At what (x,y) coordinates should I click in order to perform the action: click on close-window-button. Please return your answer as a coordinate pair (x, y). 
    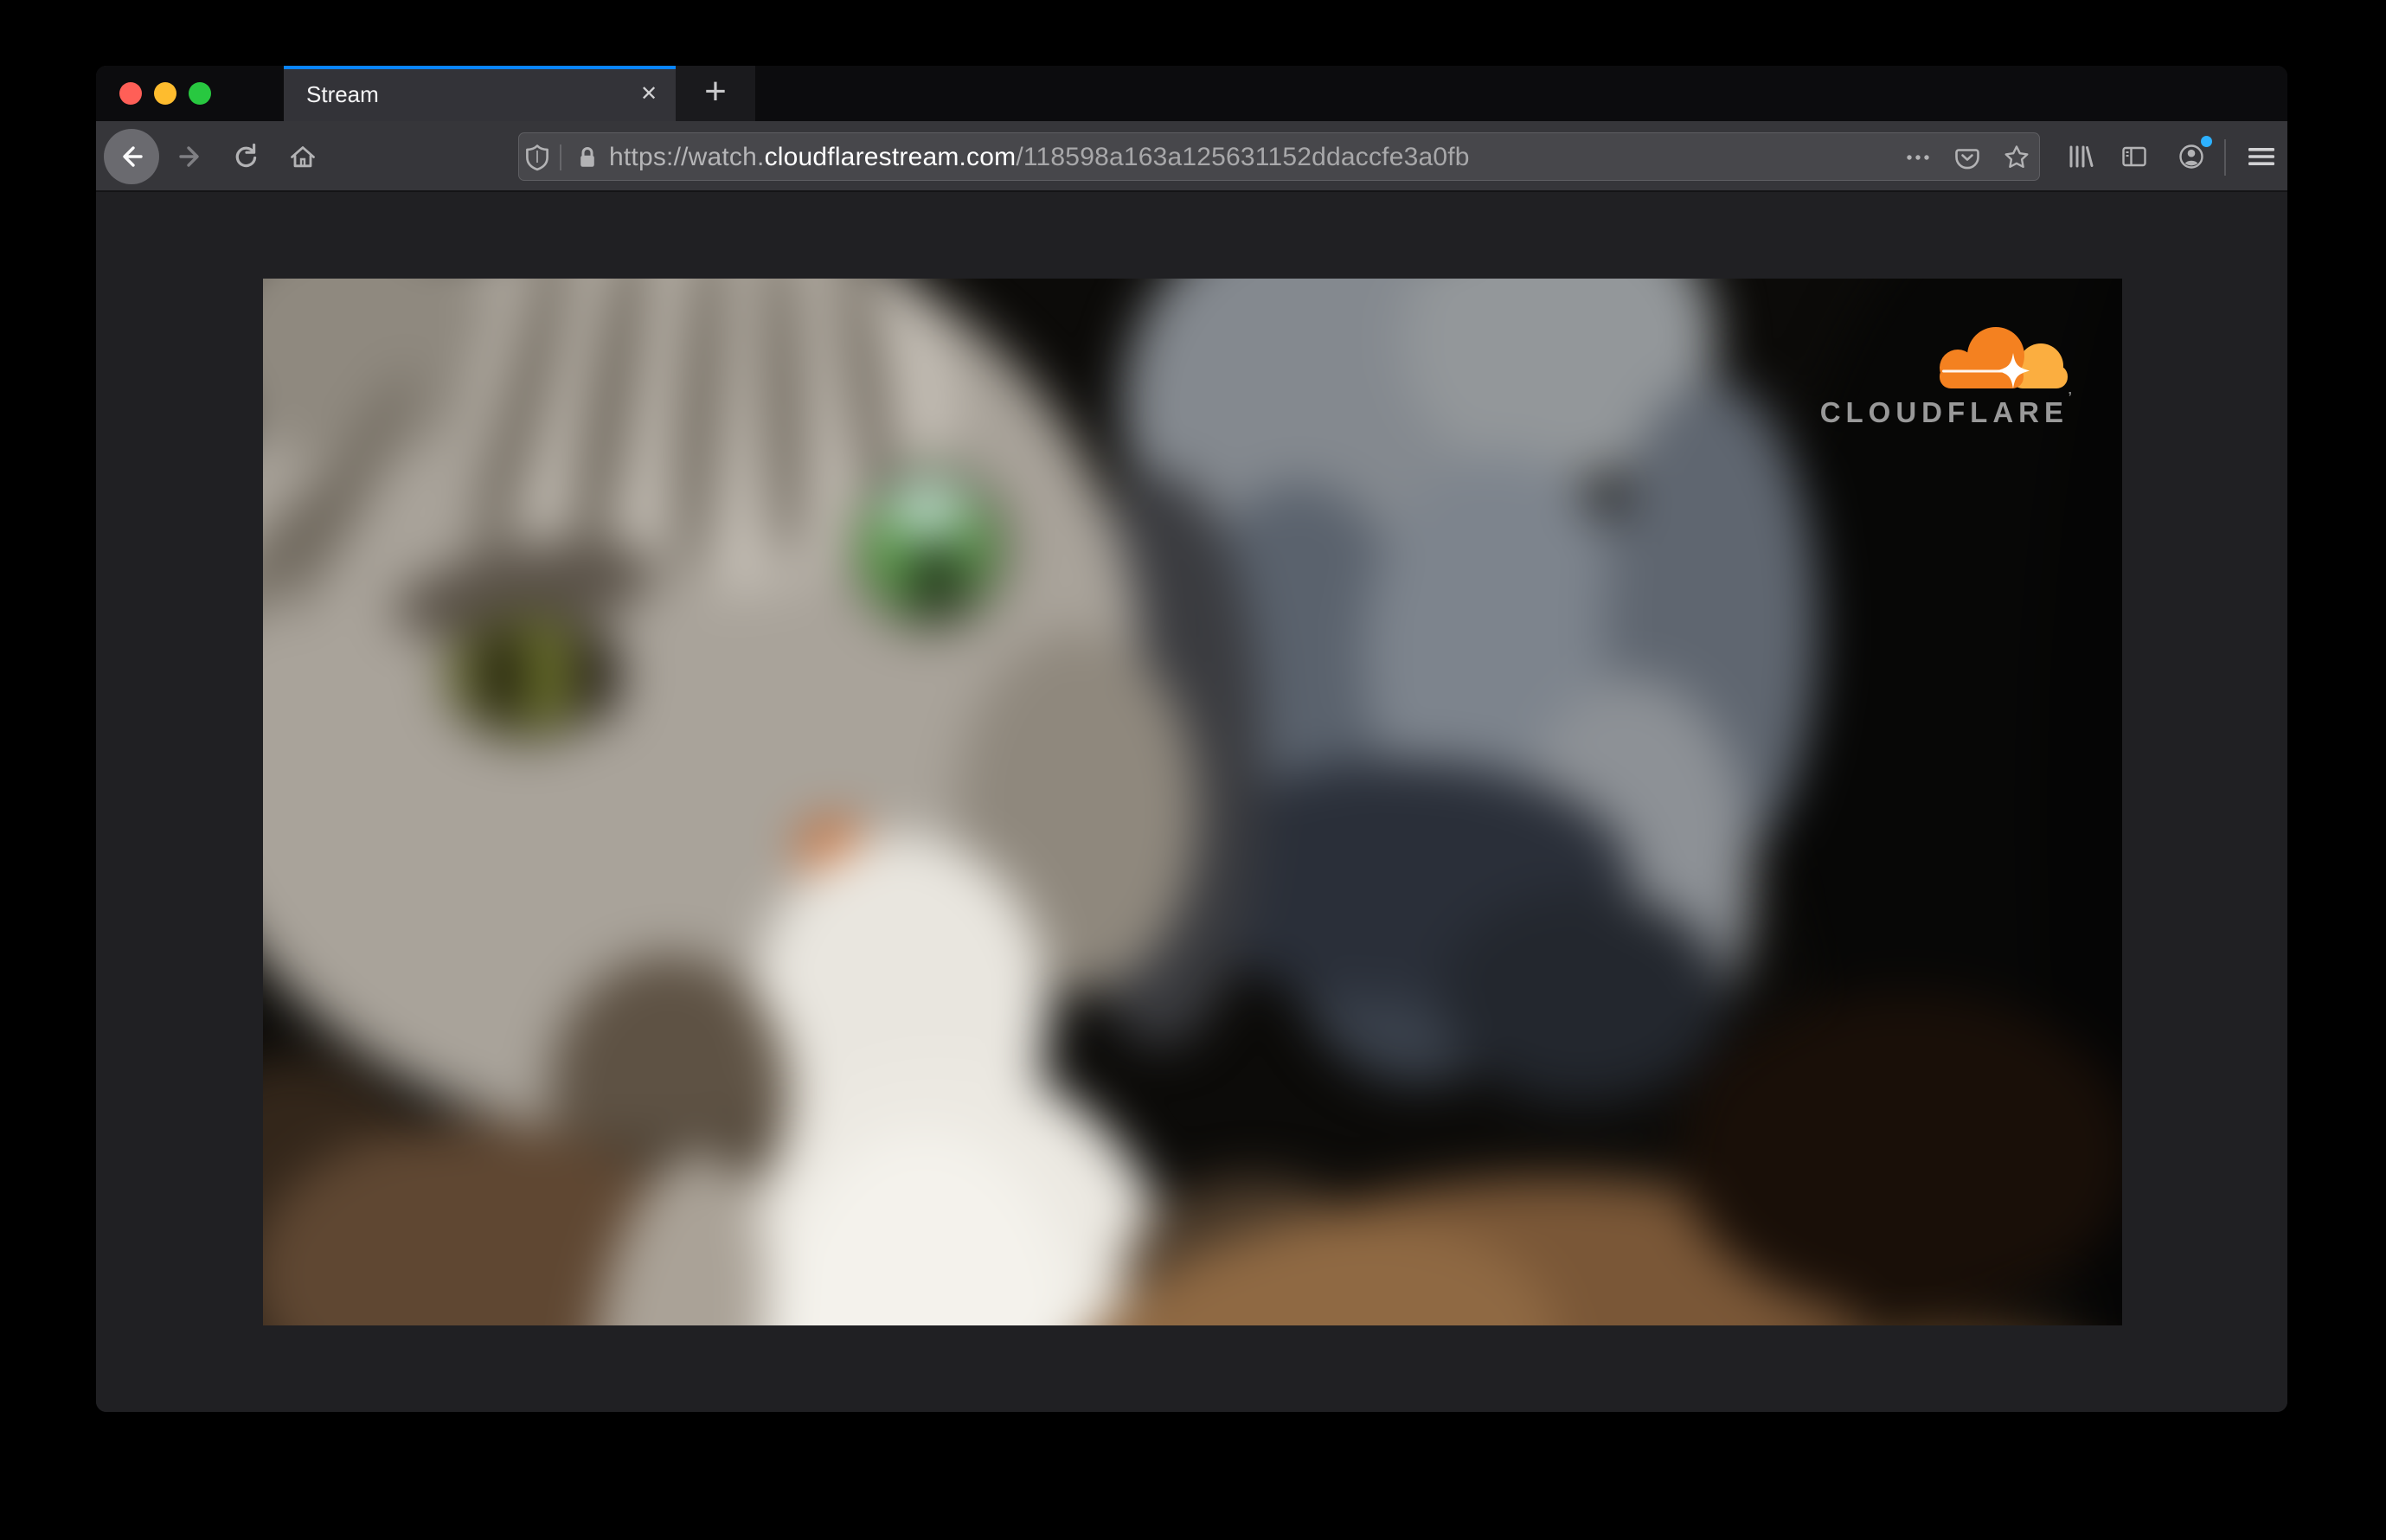
    Looking at the image, I should click on (130, 93).